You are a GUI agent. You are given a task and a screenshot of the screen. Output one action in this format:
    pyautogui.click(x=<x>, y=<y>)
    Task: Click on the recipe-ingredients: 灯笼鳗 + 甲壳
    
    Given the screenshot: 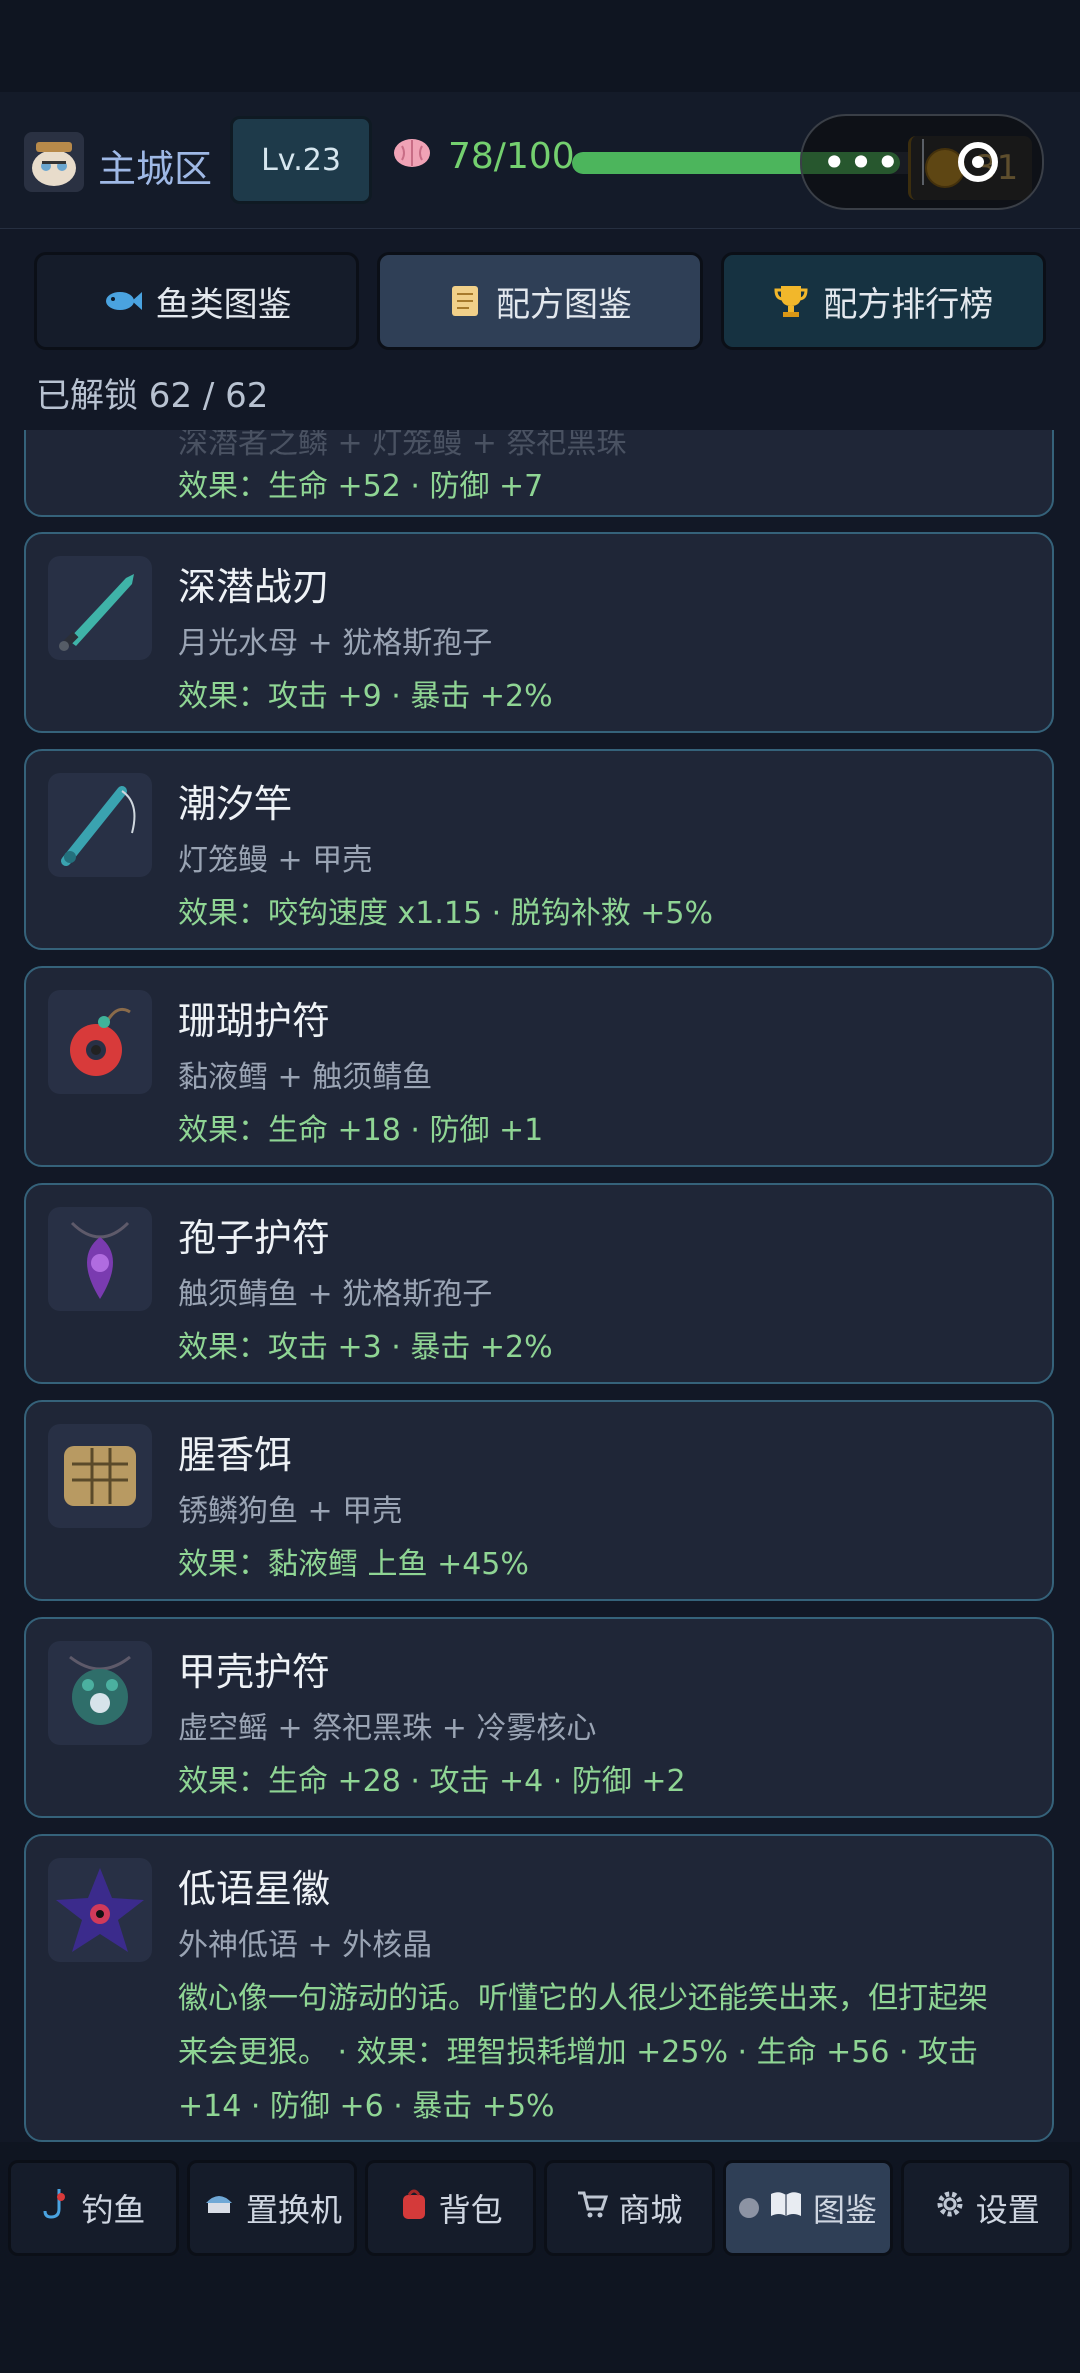 What is the action you would take?
    pyautogui.click(x=275, y=860)
    